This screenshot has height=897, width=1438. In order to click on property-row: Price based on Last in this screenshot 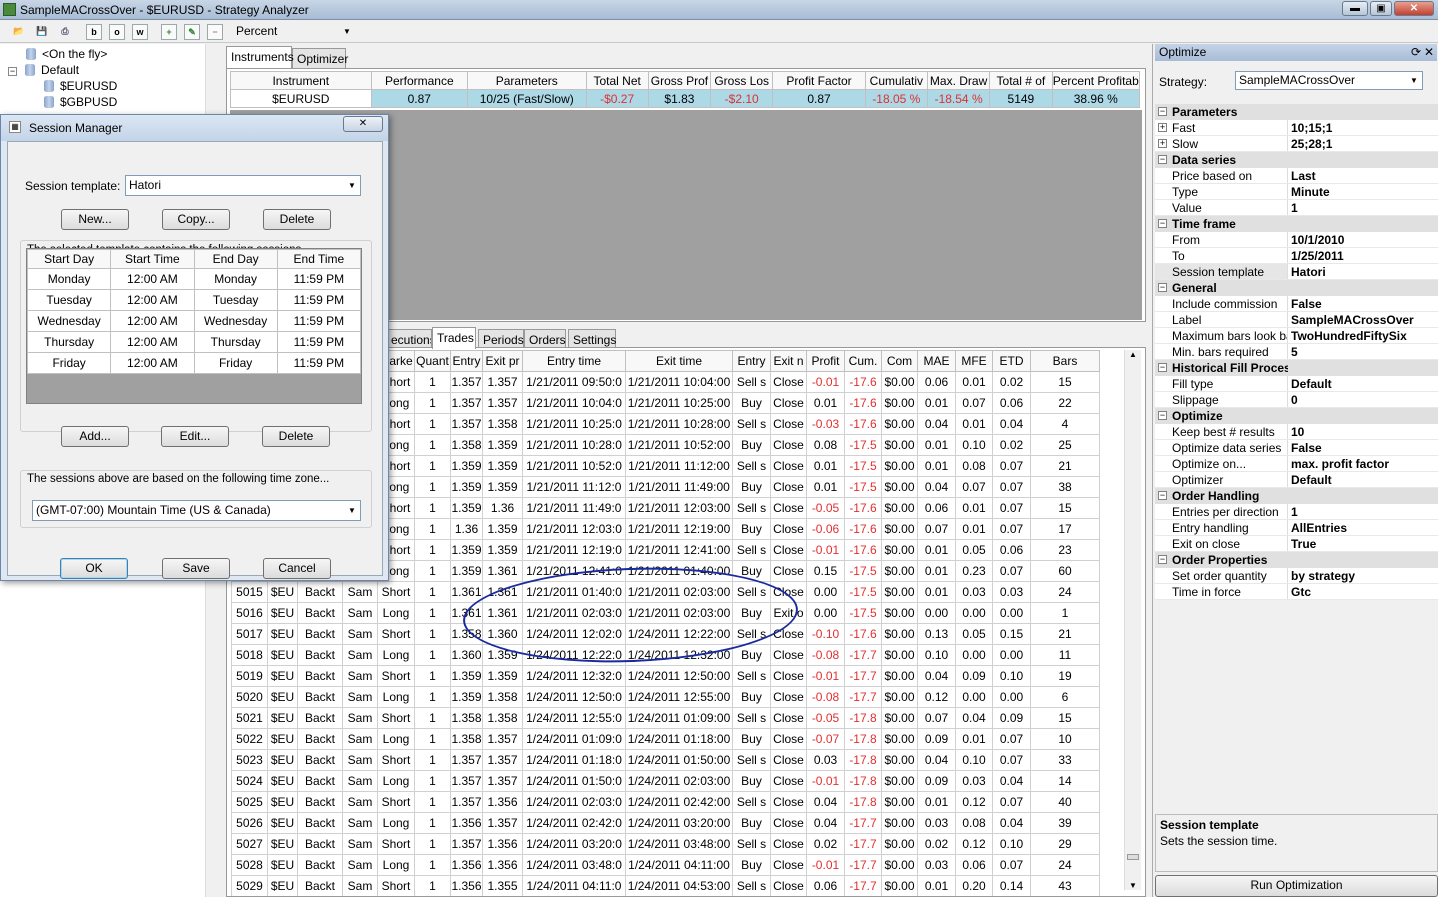, I will do `click(1296, 176)`.